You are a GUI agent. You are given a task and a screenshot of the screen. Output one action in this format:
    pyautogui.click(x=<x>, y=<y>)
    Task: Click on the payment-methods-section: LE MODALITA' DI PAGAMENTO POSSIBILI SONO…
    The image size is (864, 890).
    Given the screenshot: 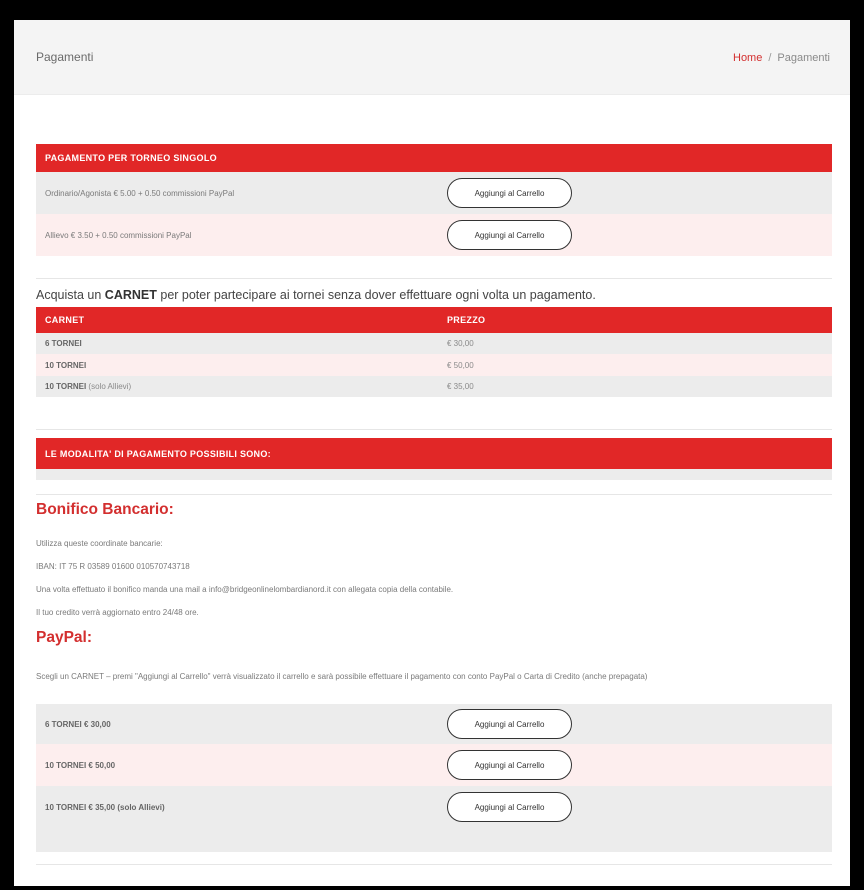 What is the action you would take?
    pyautogui.click(x=434, y=459)
    